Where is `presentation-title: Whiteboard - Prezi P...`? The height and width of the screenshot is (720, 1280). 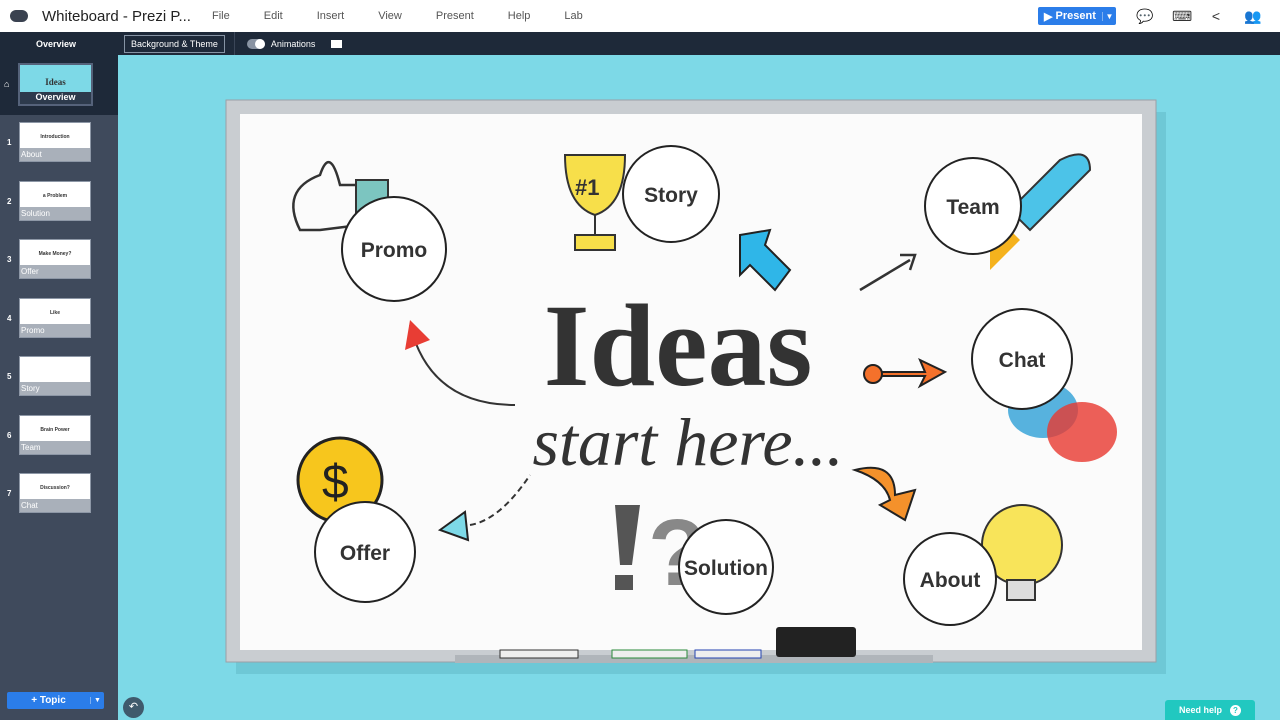 presentation-title: Whiteboard - Prezi P... is located at coordinates (127, 16).